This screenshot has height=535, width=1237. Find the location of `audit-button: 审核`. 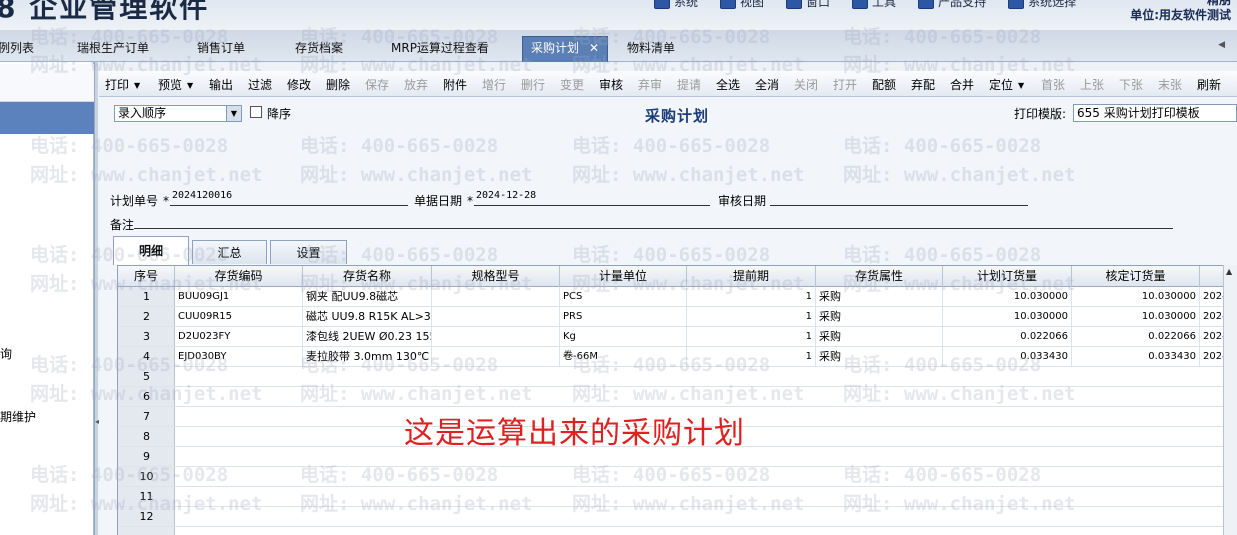

audit-button: 审核 is located at coordinates (611, 84).